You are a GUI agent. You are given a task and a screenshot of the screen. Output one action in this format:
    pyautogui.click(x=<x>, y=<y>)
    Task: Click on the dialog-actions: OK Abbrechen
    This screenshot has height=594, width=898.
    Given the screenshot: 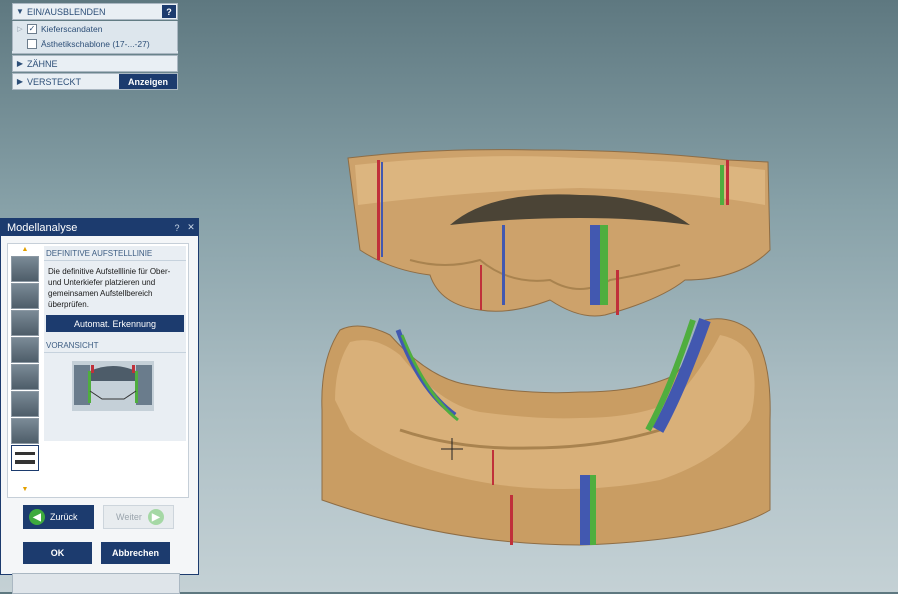 What is the action you would take?
    pyautogui.click(x=98, y=553)
    